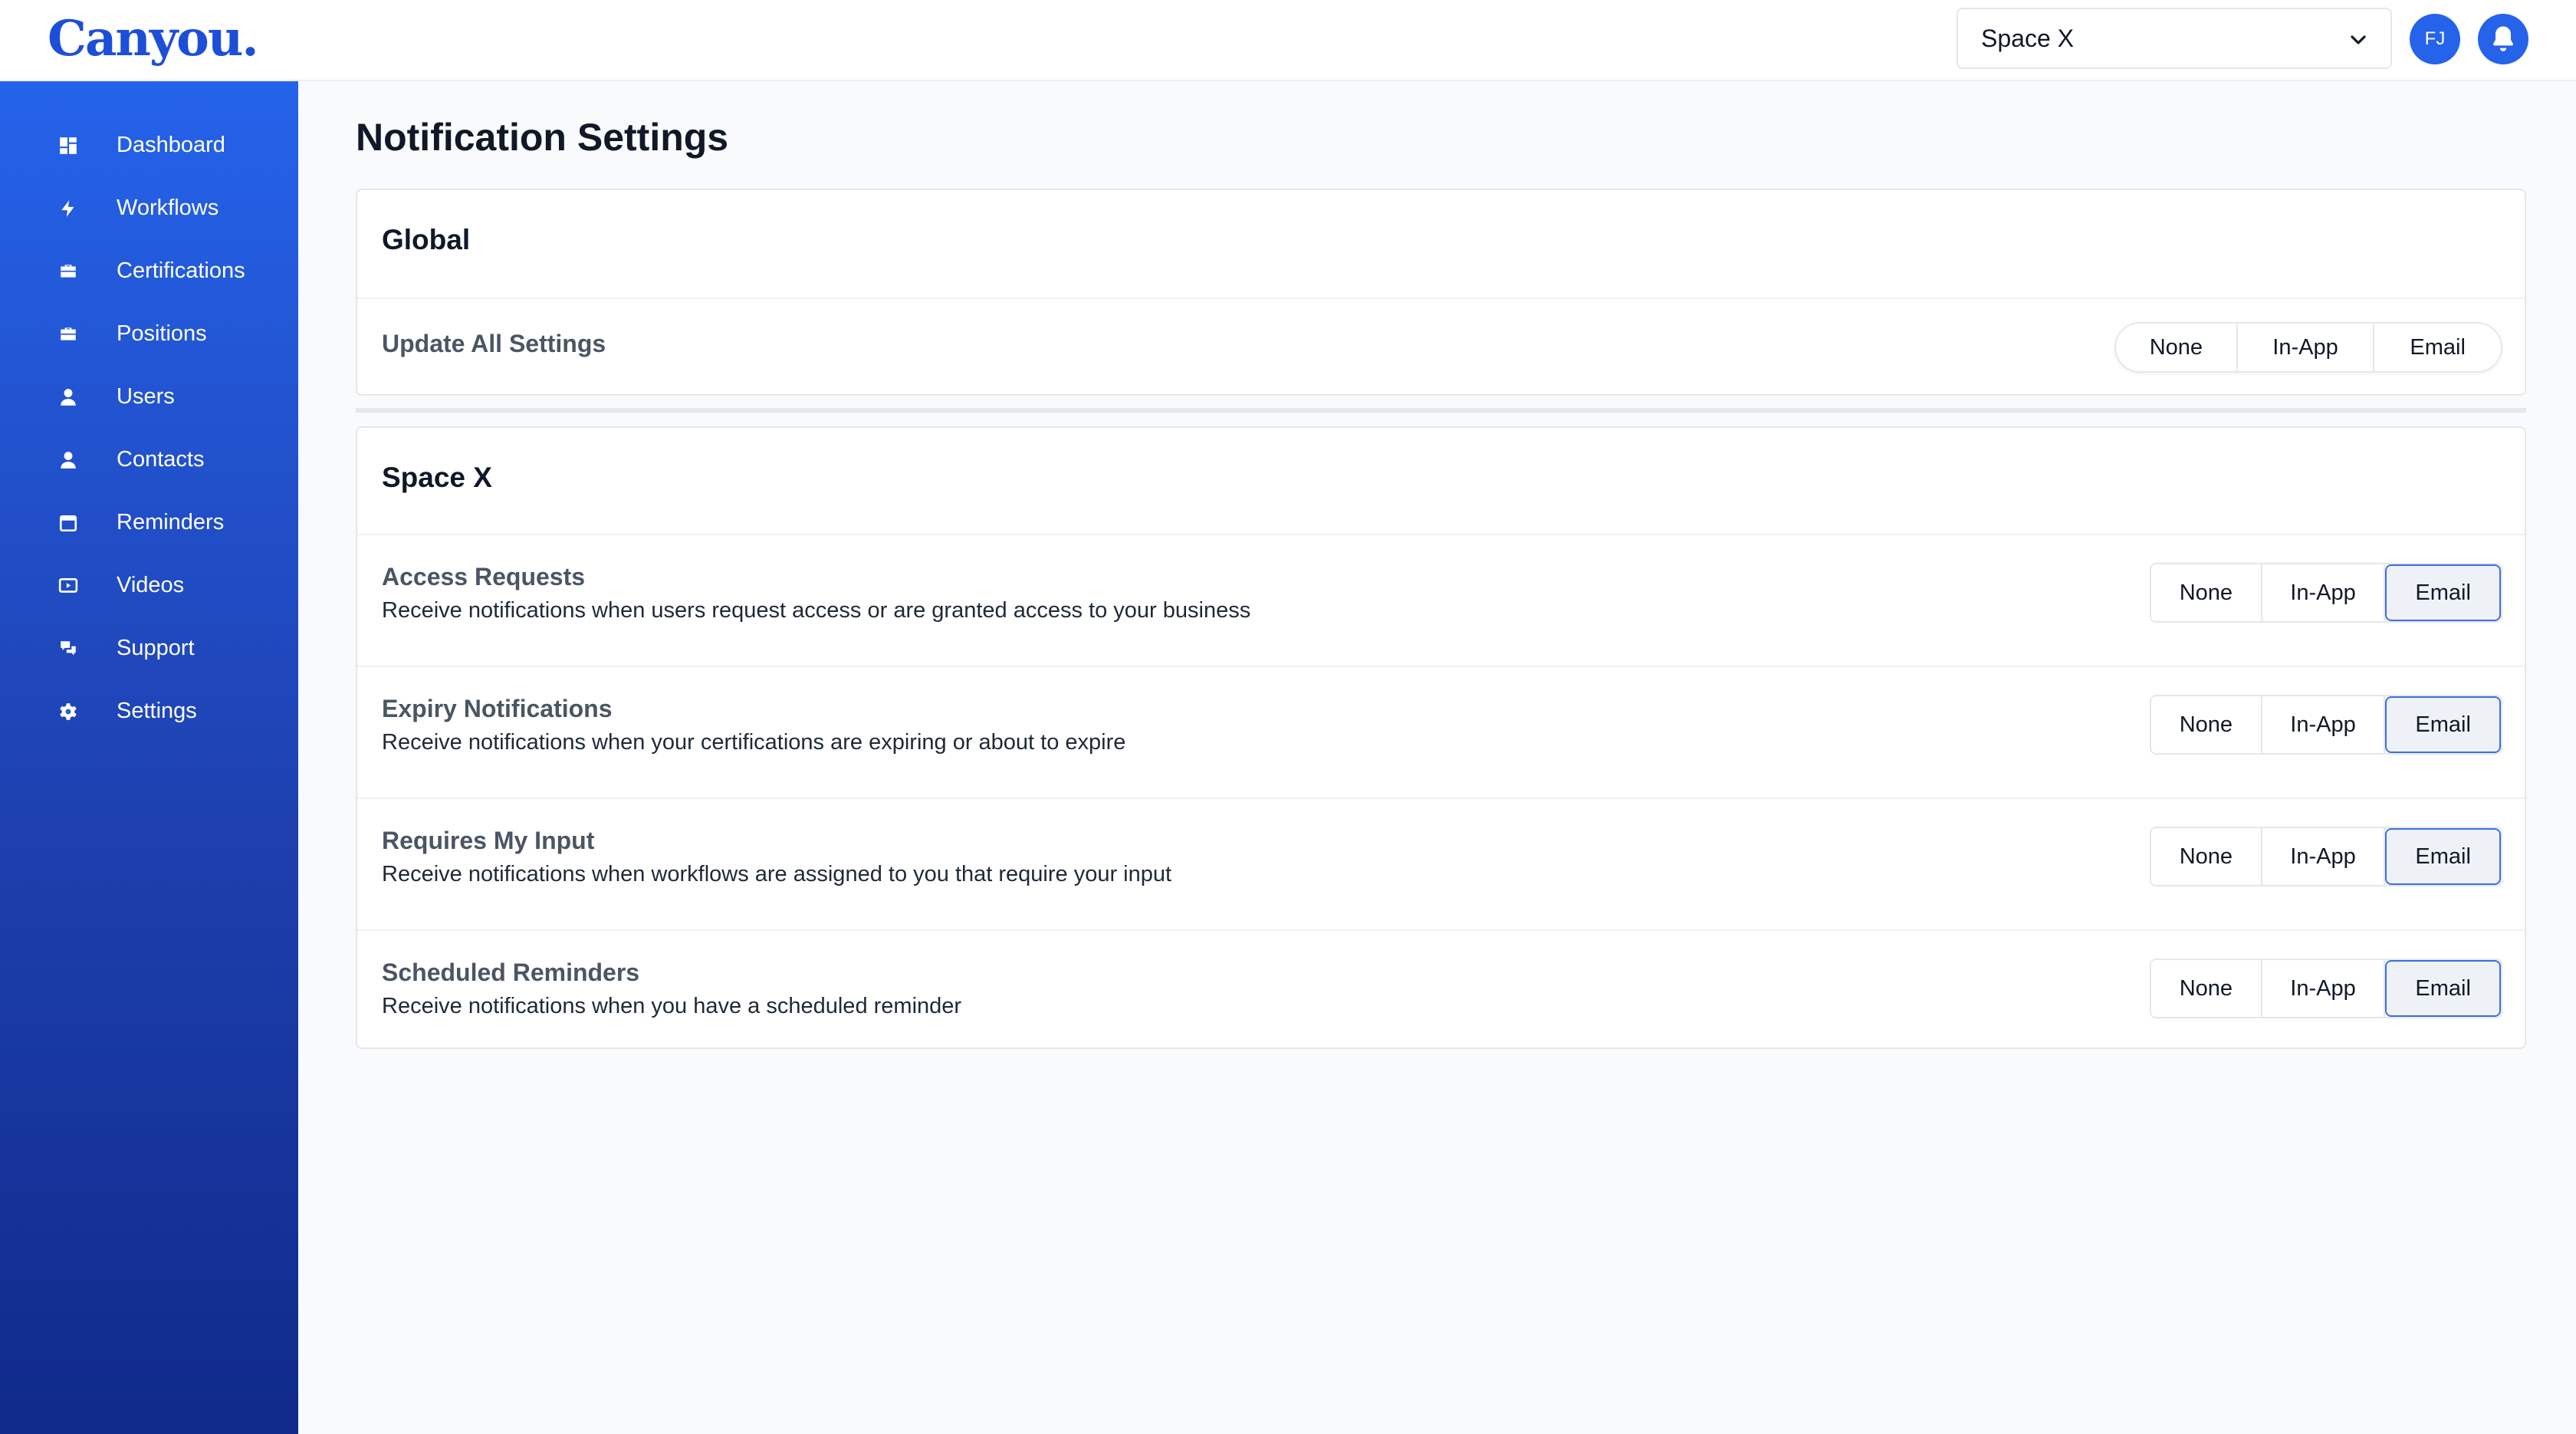 The image size is (2576, 1434). What do you see at coordinates (171, 522) in the screenshot?
I see `sidebar-item-label: Reminders` at bounding box center [171, 522].